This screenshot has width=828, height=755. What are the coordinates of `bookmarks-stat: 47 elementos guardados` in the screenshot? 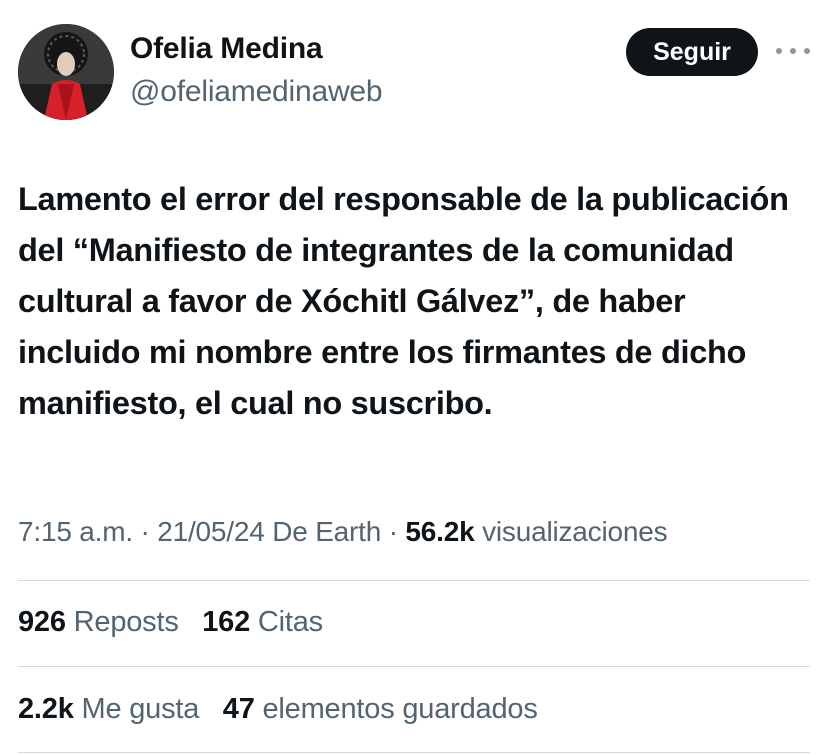 It's located at (380, 709).